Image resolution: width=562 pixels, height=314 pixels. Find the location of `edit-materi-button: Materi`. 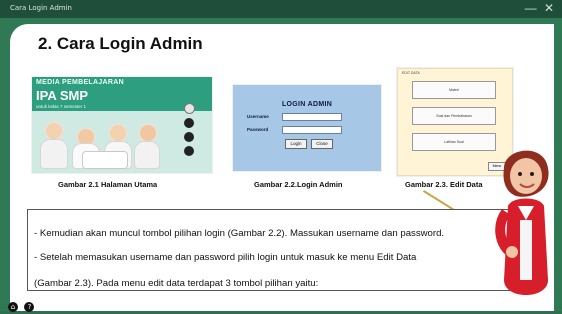

edit-materi-button: Materi is located at coordinates (454, 90).